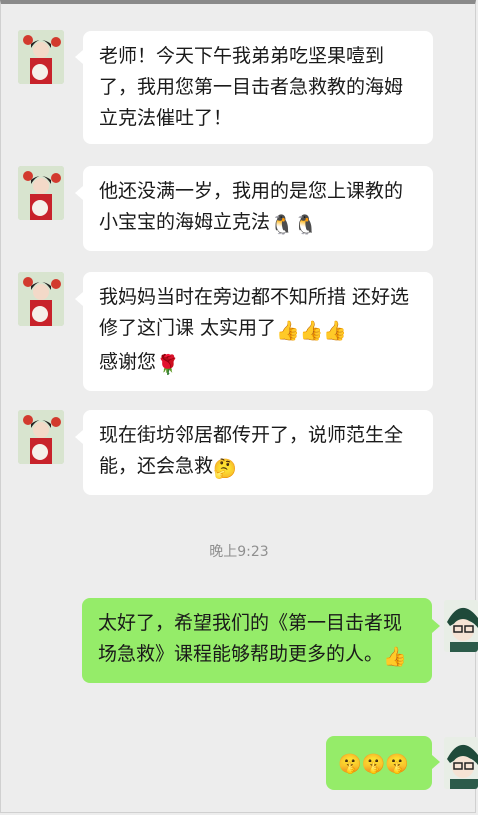 Image resolution: width=478 pixels, height=815 pixels. Describe the element at coordinates (373, 764) in the screenshot. I see `shushing-emoji-icon: 🤫🤫🤫` at that location.